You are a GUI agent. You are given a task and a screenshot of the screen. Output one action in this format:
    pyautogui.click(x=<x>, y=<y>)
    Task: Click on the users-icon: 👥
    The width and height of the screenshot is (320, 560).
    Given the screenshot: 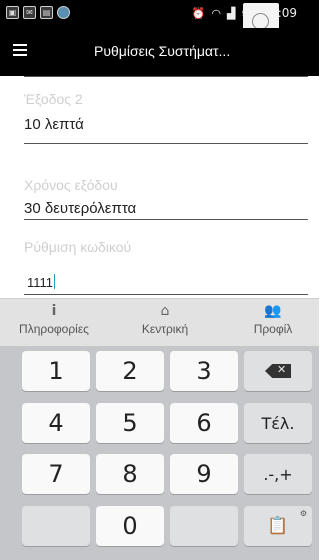 What is the action you would take?
    pyautogui.click(x=273, y=311)
    